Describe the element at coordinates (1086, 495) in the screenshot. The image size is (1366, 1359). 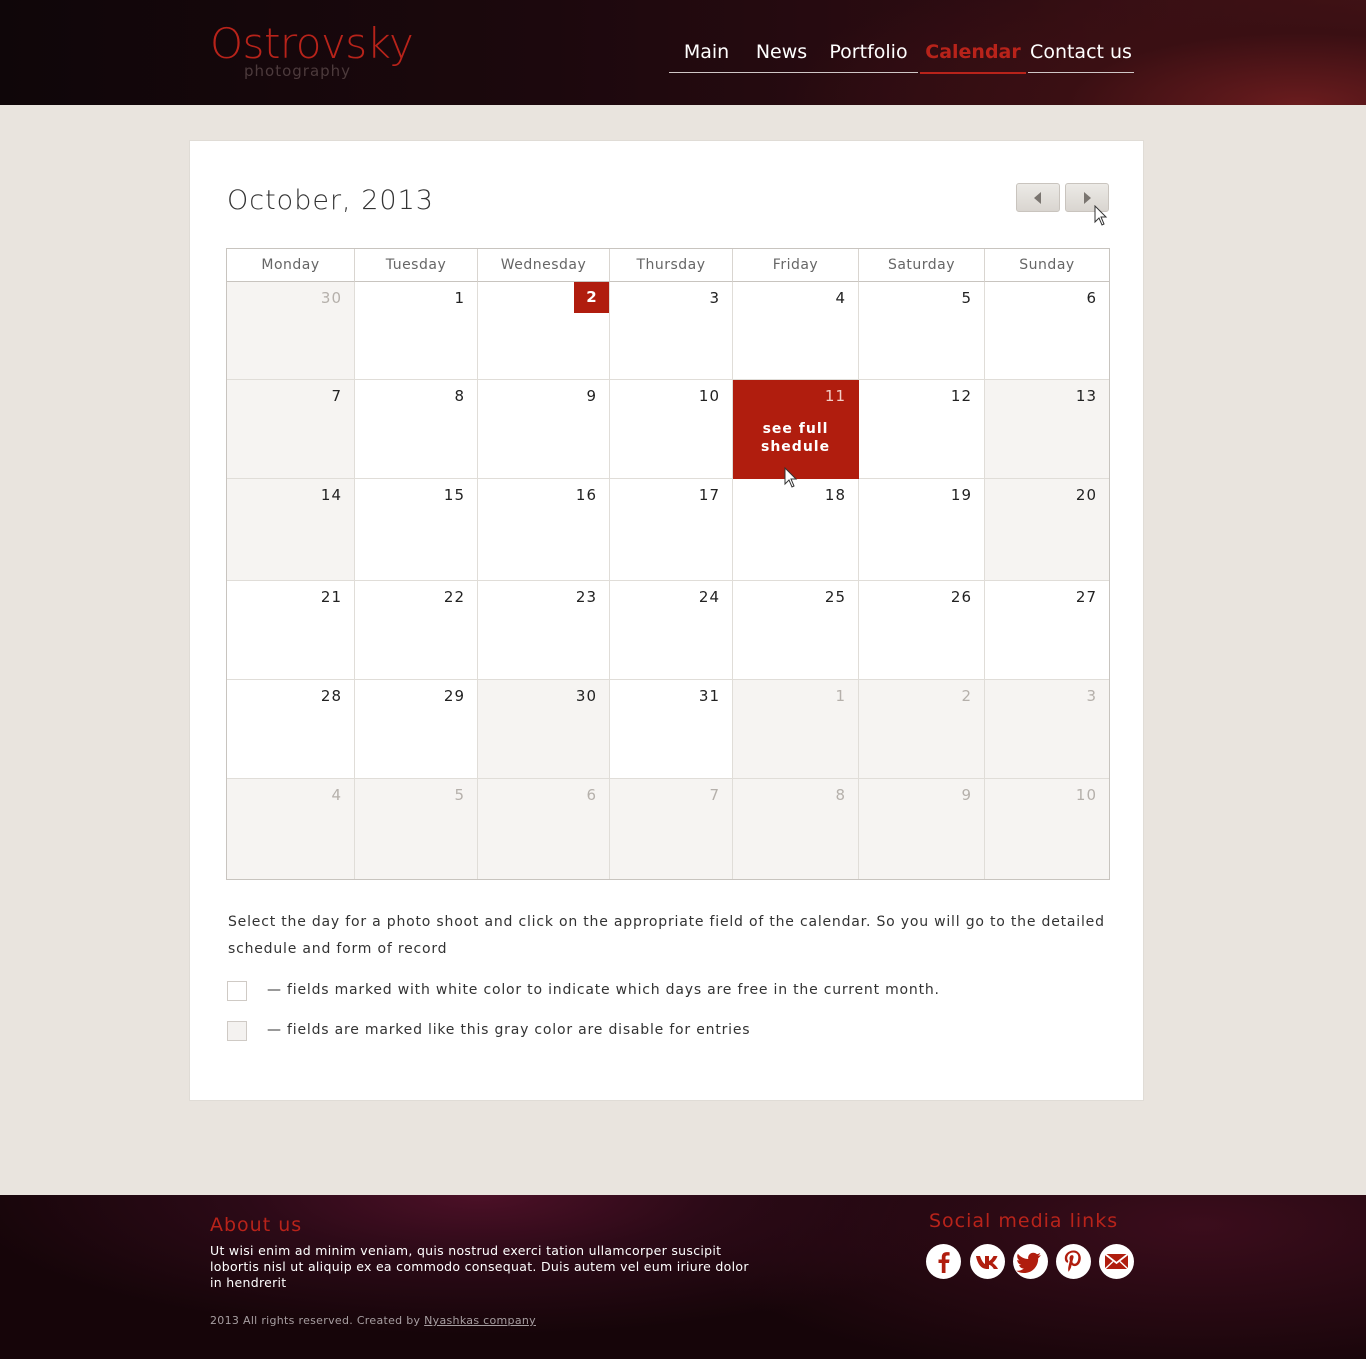
I see `day-number: 20` at that location.